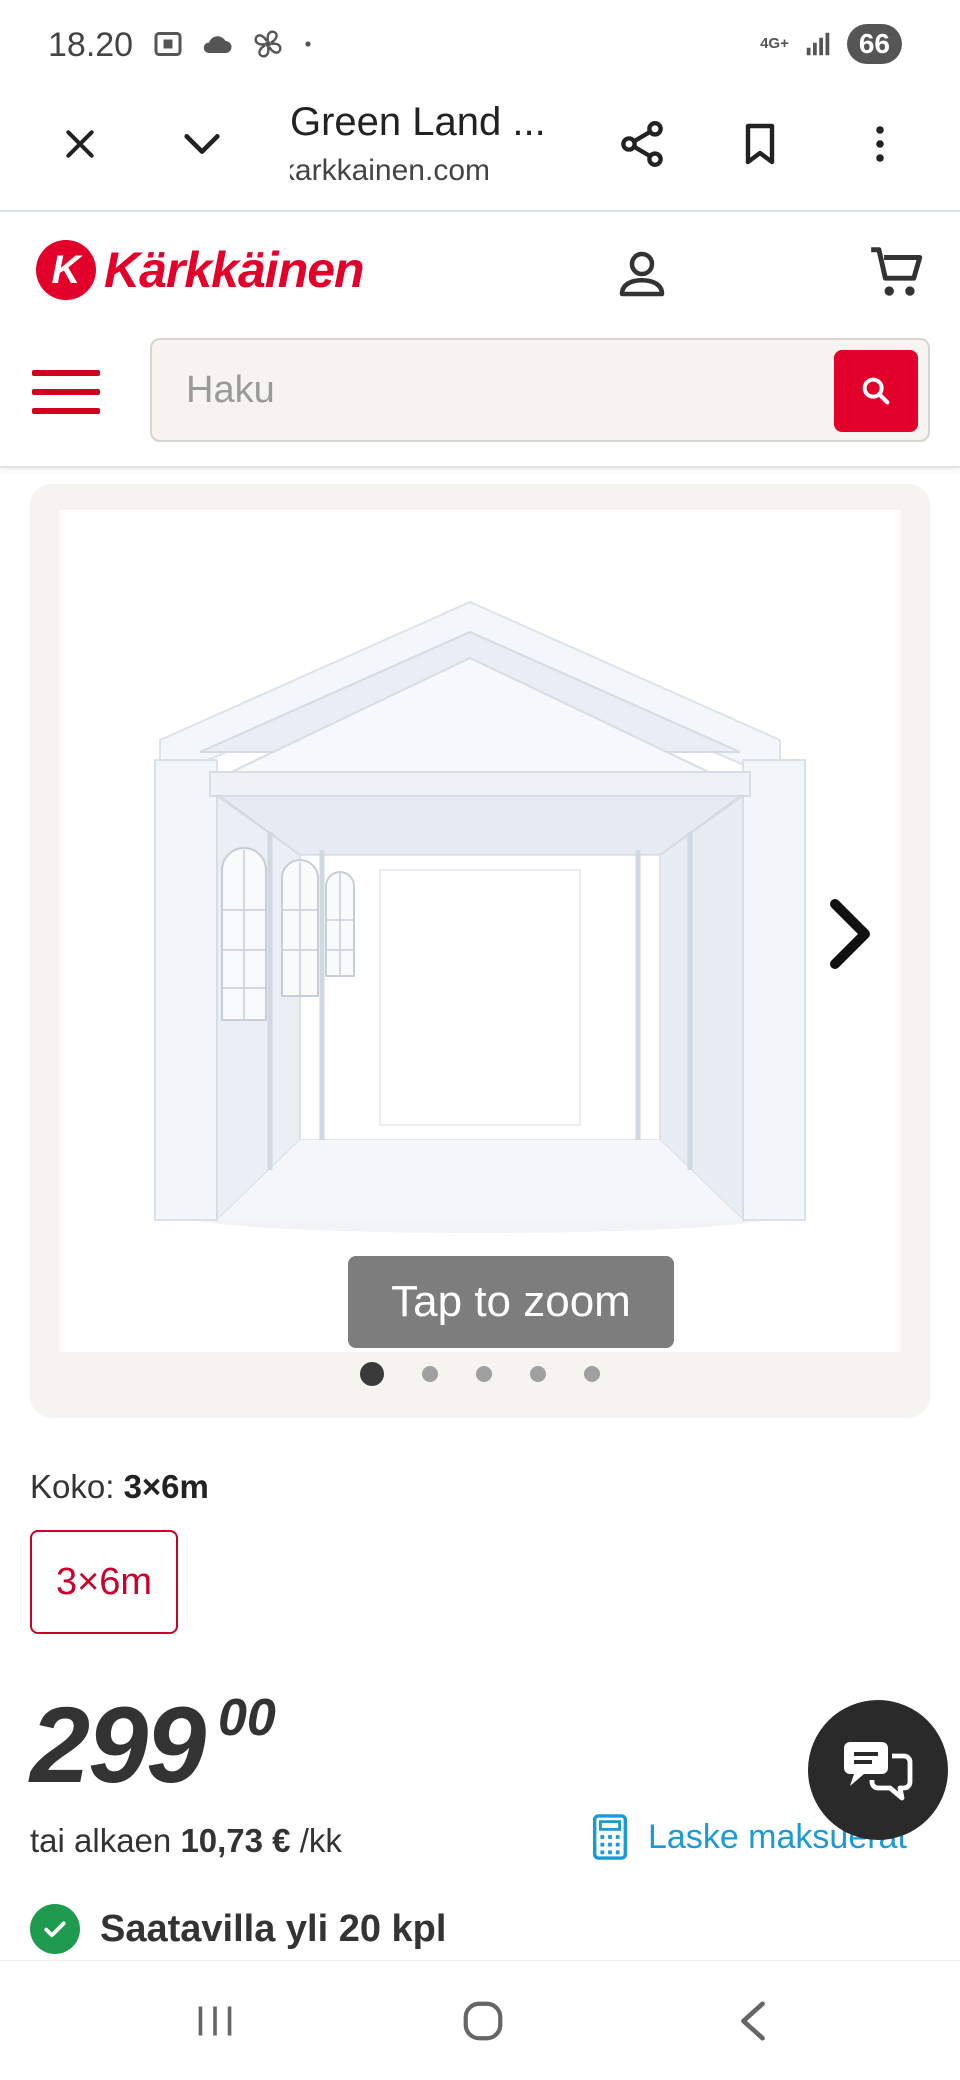 This screenshot has height=2080, width=960. I want to click on menu-button, so click(66, 392).